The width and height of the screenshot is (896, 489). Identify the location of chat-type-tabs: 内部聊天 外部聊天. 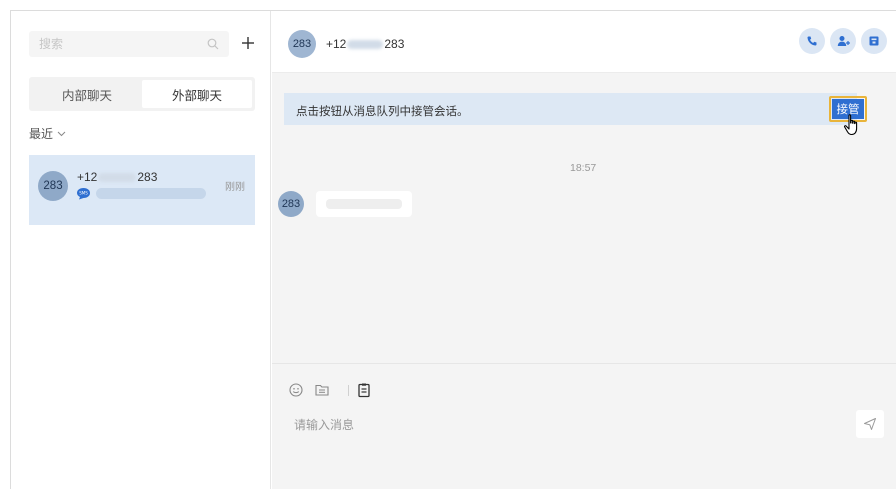
(142, 94).